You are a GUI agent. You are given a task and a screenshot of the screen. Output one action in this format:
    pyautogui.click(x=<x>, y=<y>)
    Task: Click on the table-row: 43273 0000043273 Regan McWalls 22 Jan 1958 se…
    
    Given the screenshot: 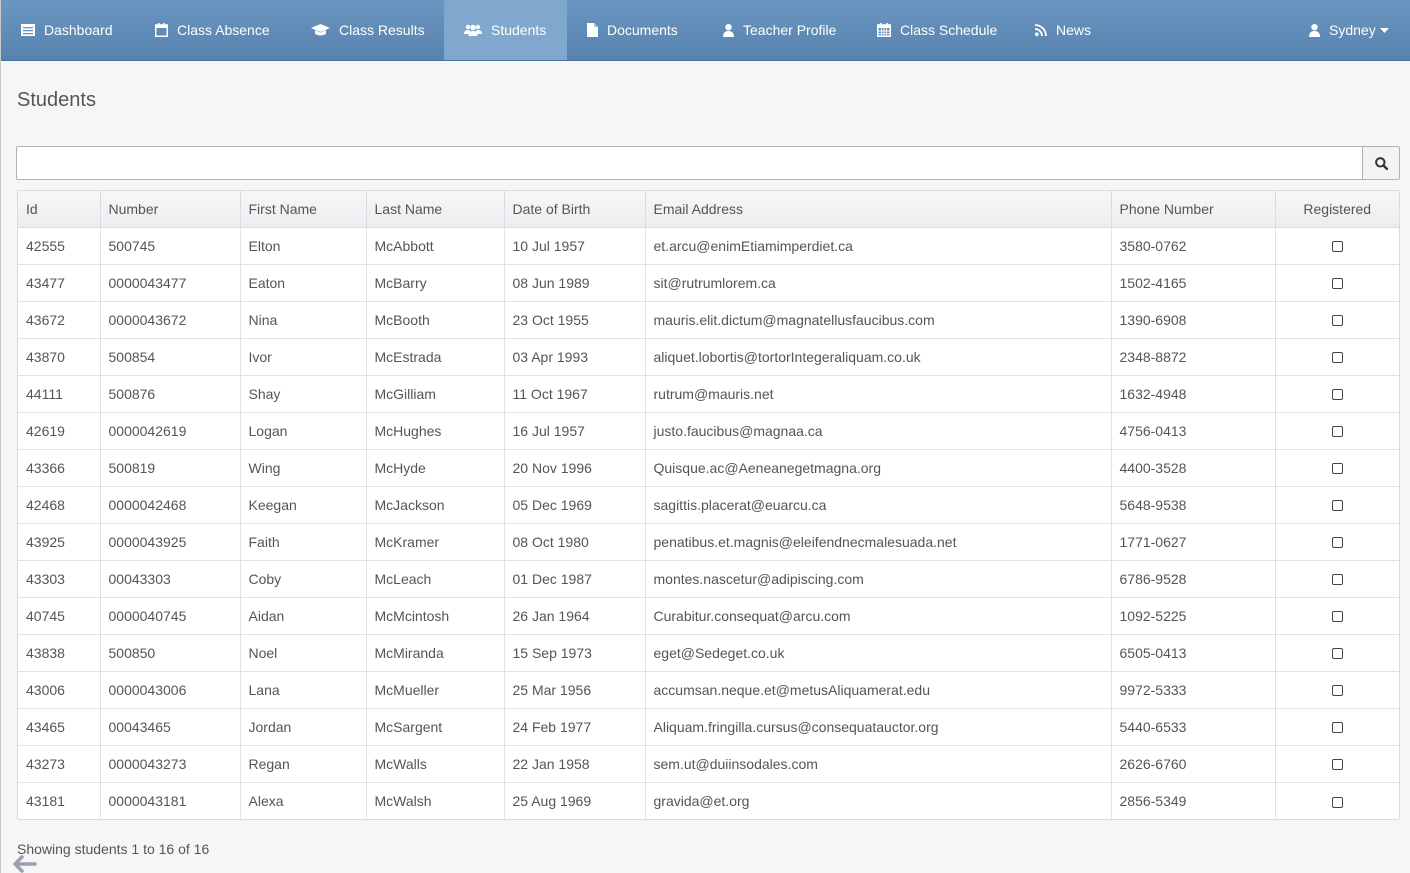 What is the action you would take?
    pyautogui.click(x=708, y=764)
    